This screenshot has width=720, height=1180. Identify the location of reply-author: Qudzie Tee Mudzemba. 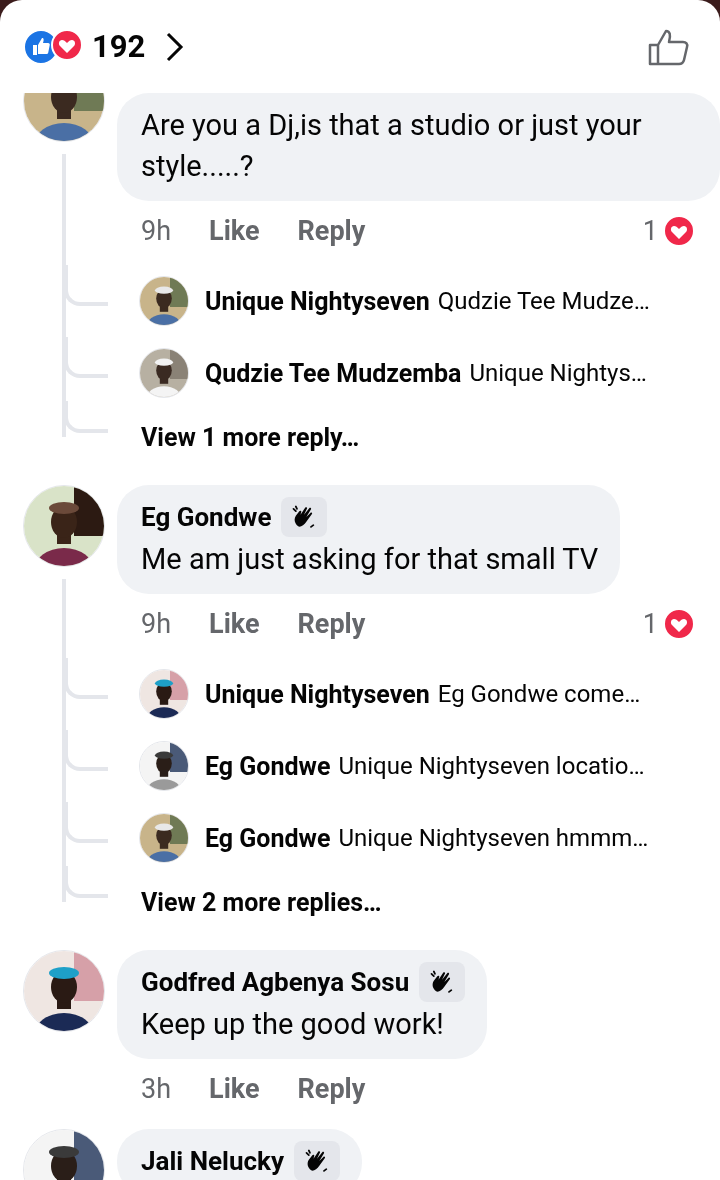
(333, 373).